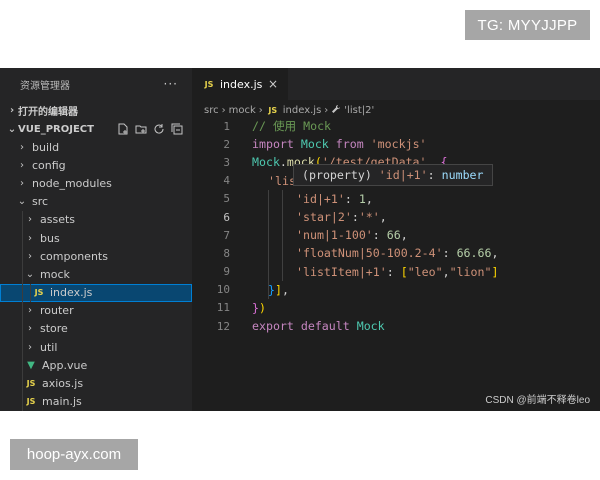 This screenshot has width=600, height=480. Describe the element at coordinates (96, 292) in the screenshot. I see `tree-item-index-js: JS index.js` at that location.